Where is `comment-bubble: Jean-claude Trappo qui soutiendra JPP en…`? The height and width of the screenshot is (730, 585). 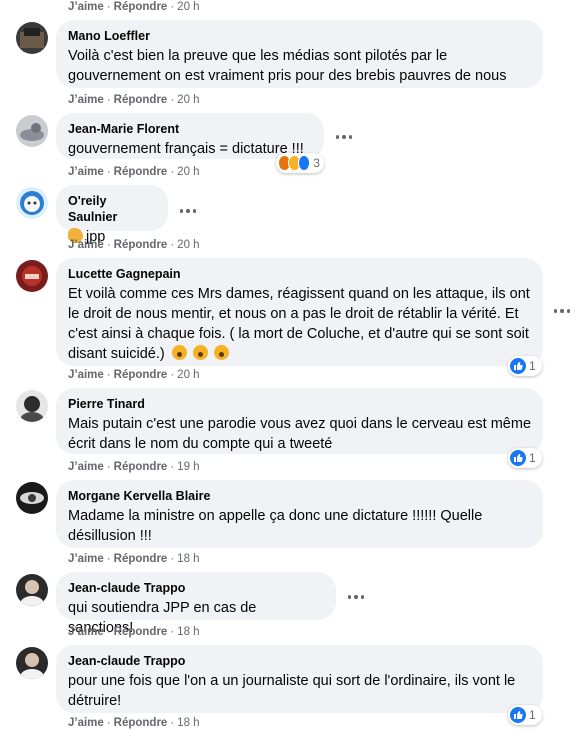
comment-bubble: Jean-claude Trappo qui soutiendra JPP en… is located at coordinates (196, 604).